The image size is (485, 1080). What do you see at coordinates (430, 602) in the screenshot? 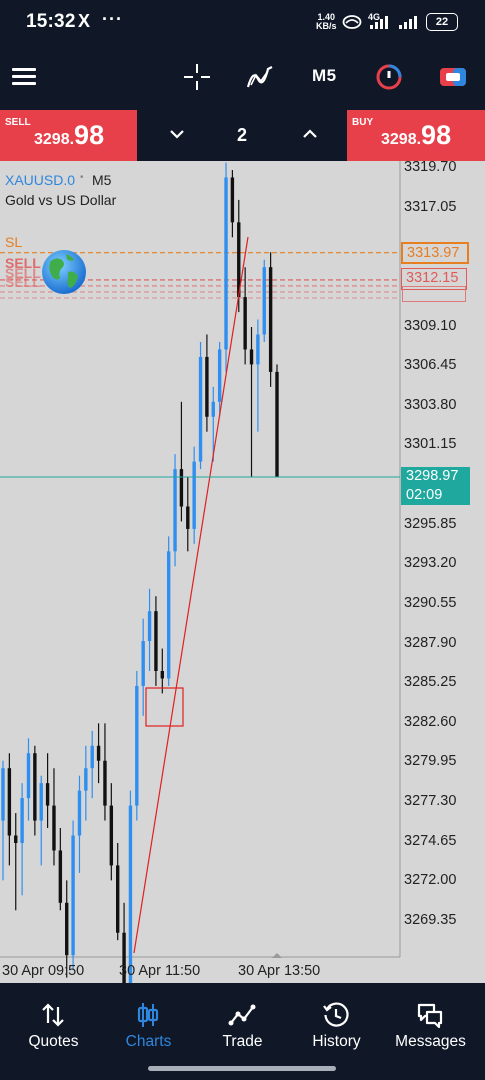
I see `price-tick: 3290.55` at bounding box center [430, 602].